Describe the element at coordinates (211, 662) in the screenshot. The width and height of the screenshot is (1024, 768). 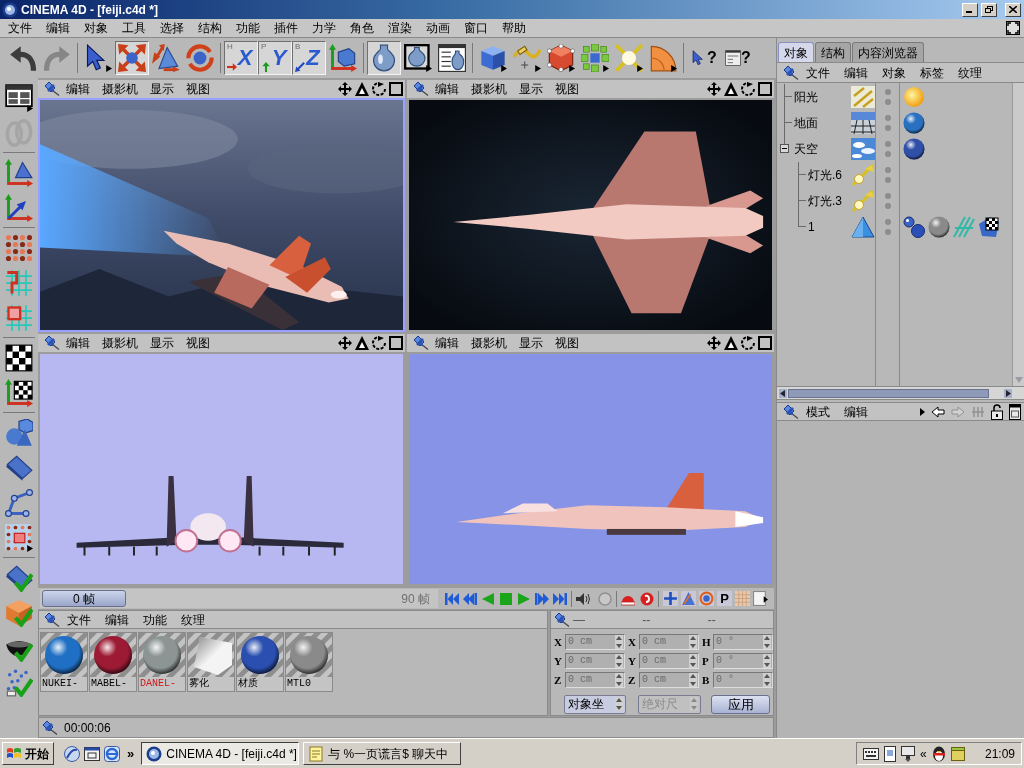
I see `material-tile: 雾化` at that location.